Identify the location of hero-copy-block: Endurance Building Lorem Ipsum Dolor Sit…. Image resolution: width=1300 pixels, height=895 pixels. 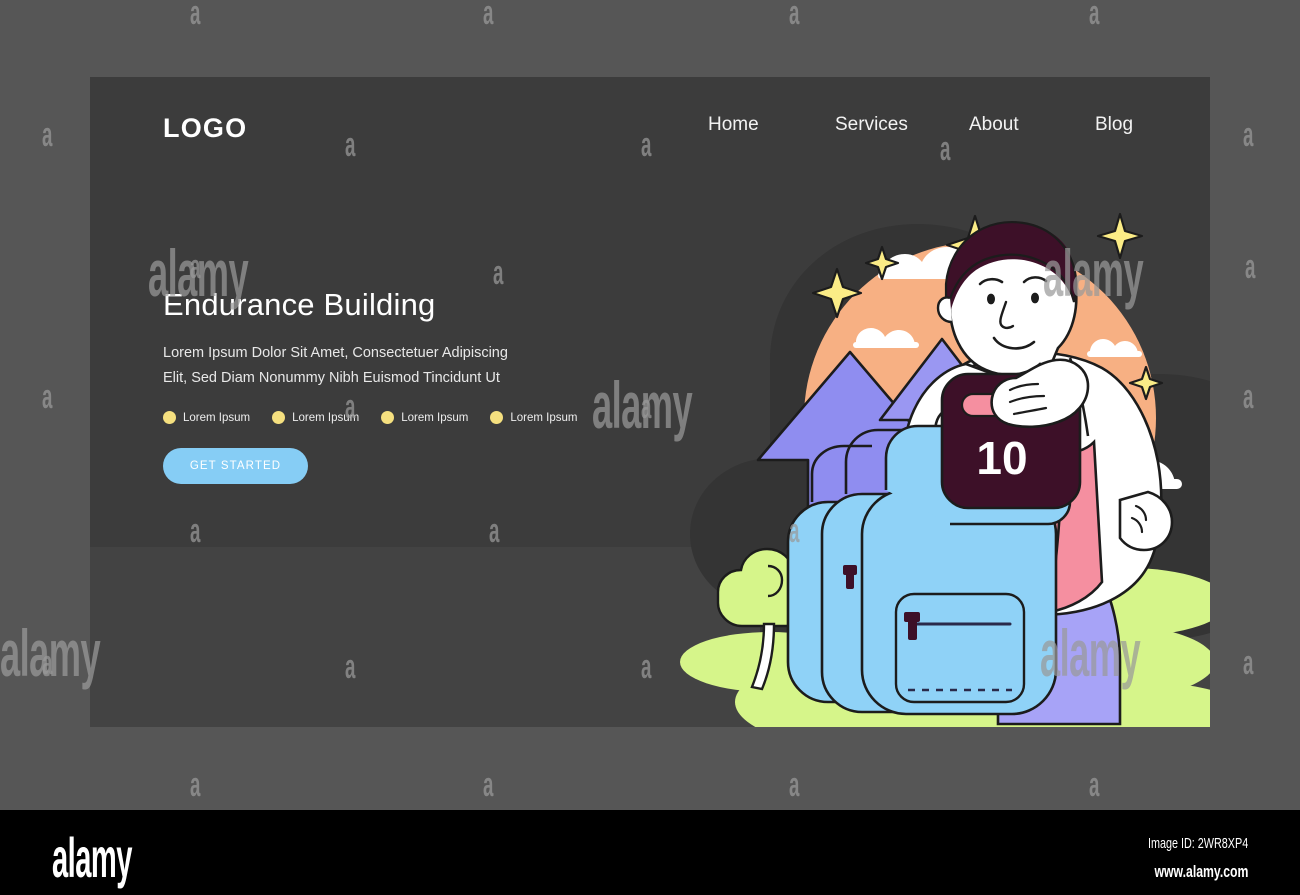
(393, 386).